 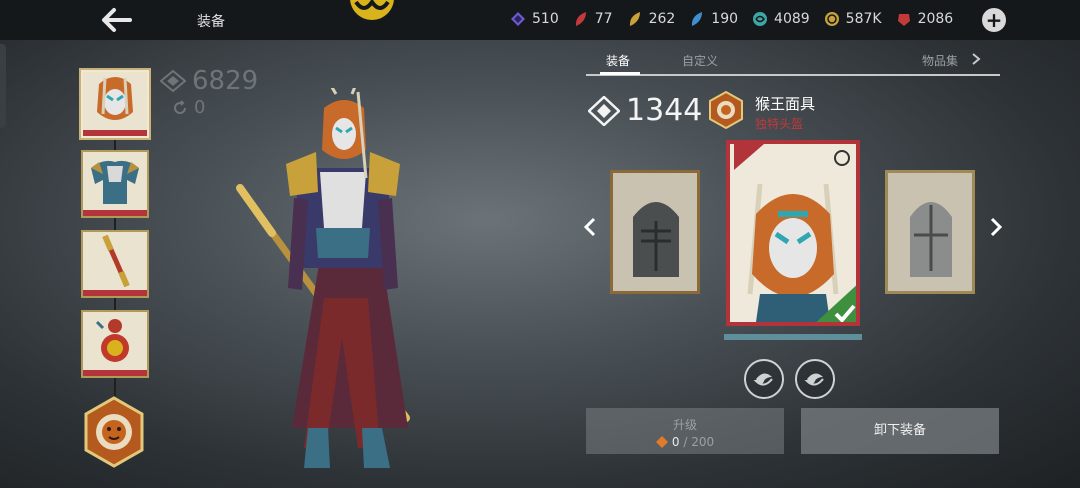 What do you see at coordinates (603, 19) in the screenshot?
I see `currency-value: 77` at bounding box center [603, 19].